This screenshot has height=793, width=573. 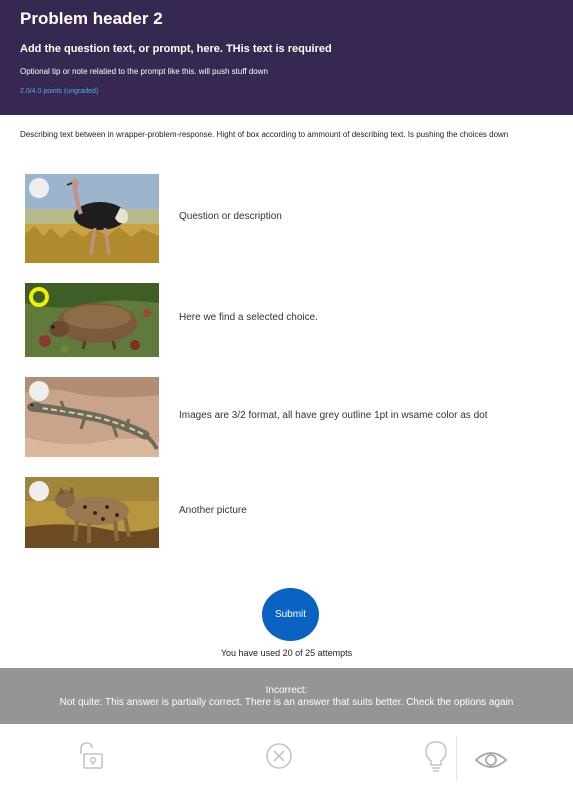 What do you see at coordinates (286, 653) in the screenshot?
I see `attempts-counter: You have used 20 of 25 attempts` at bounding box center [286, 653].